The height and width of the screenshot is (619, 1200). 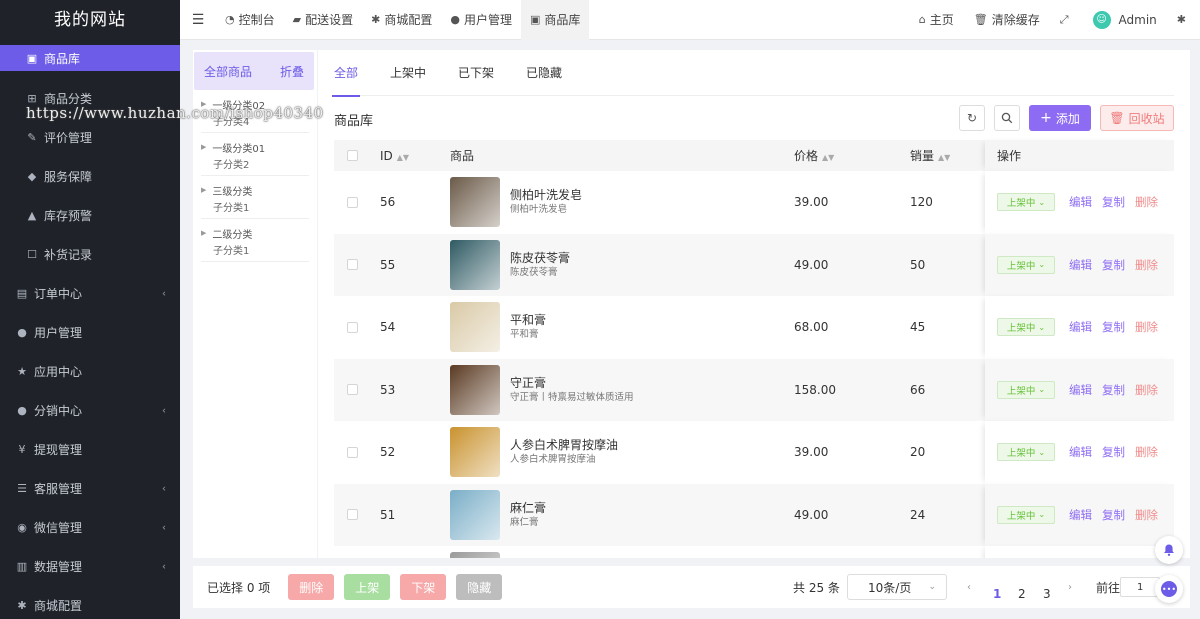 I want to click on category-parent: ▶ 一级分类02, so click(x=255, y=104).